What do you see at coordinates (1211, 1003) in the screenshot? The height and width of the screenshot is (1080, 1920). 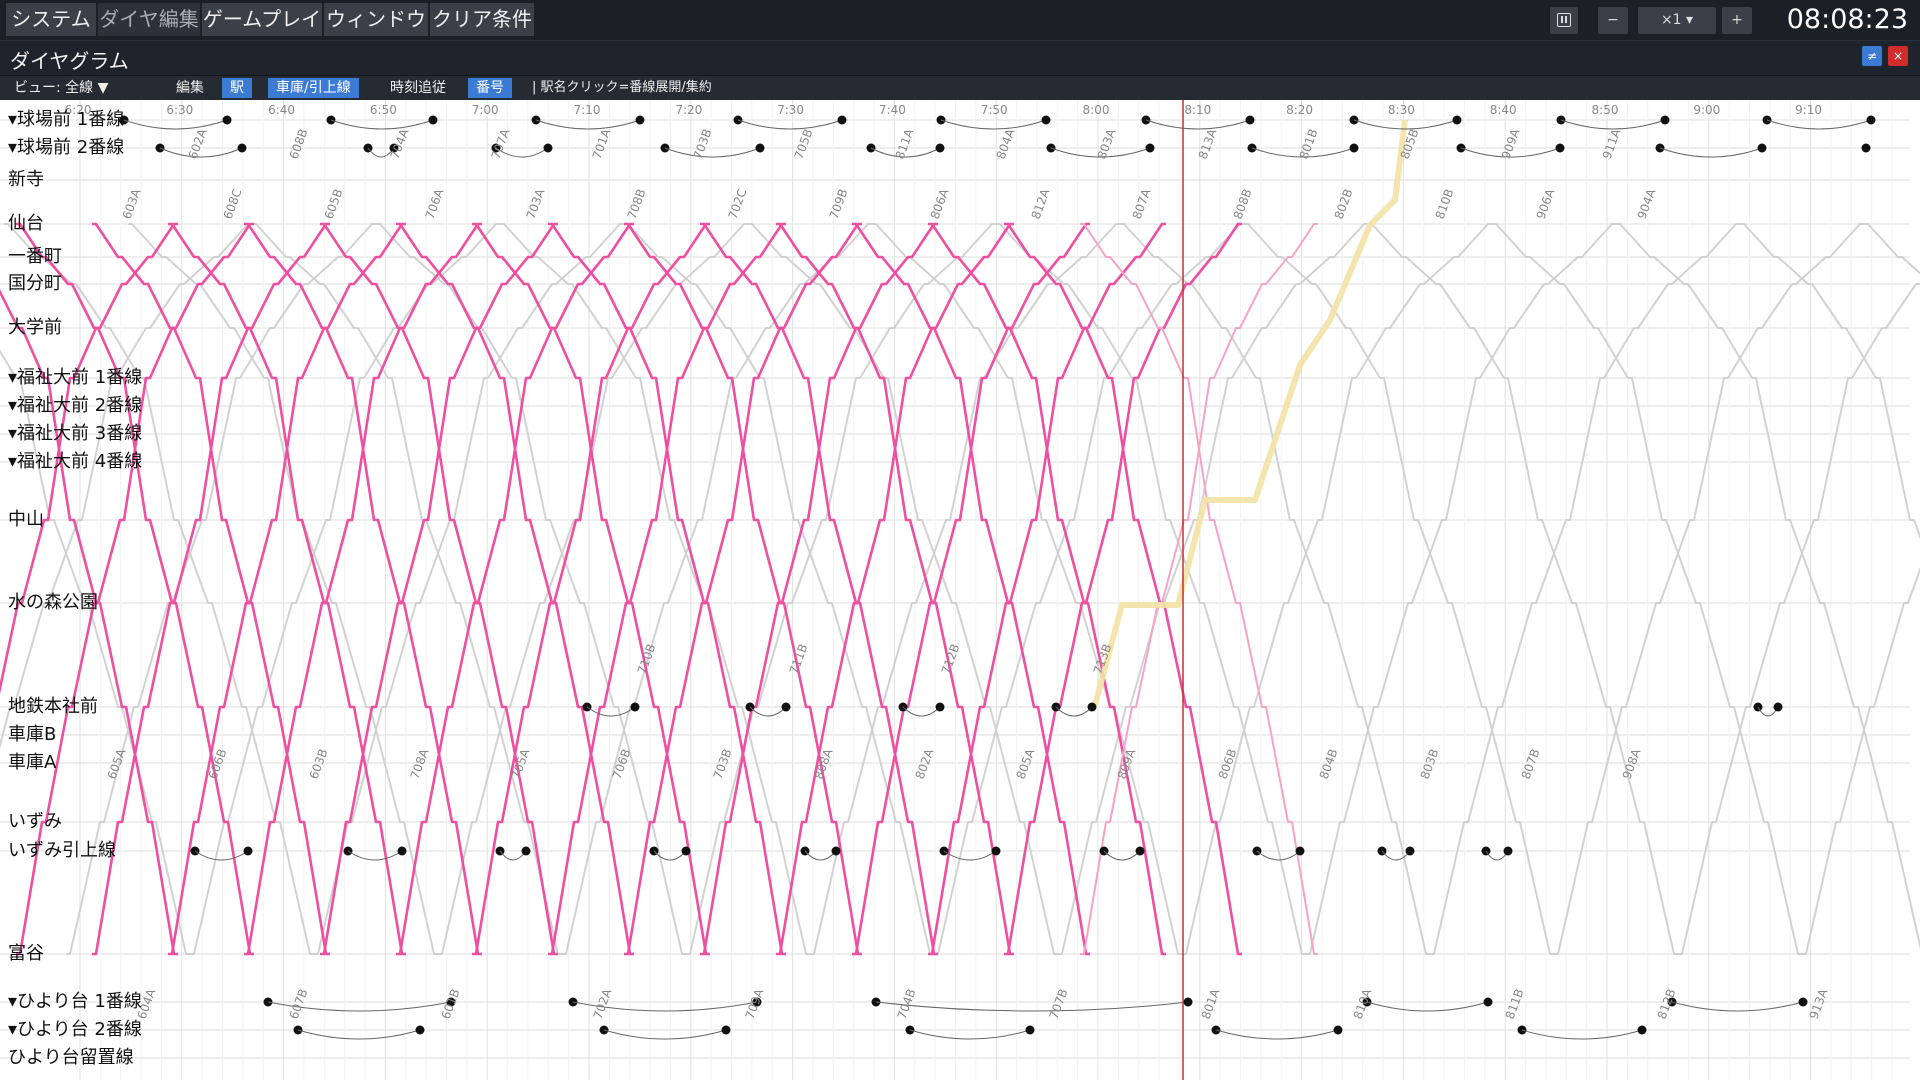 I see `train-number-label: 801A` at bounding box center [1211, 1003].